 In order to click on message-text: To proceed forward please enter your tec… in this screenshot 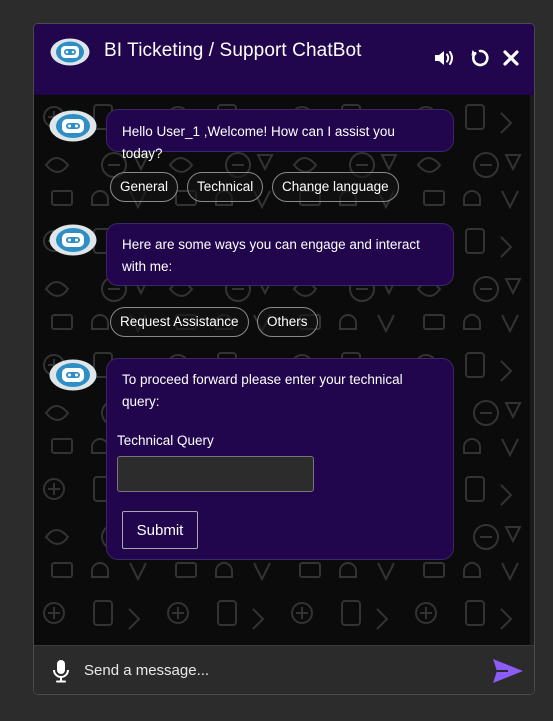, I will do `click(262, 390)`.